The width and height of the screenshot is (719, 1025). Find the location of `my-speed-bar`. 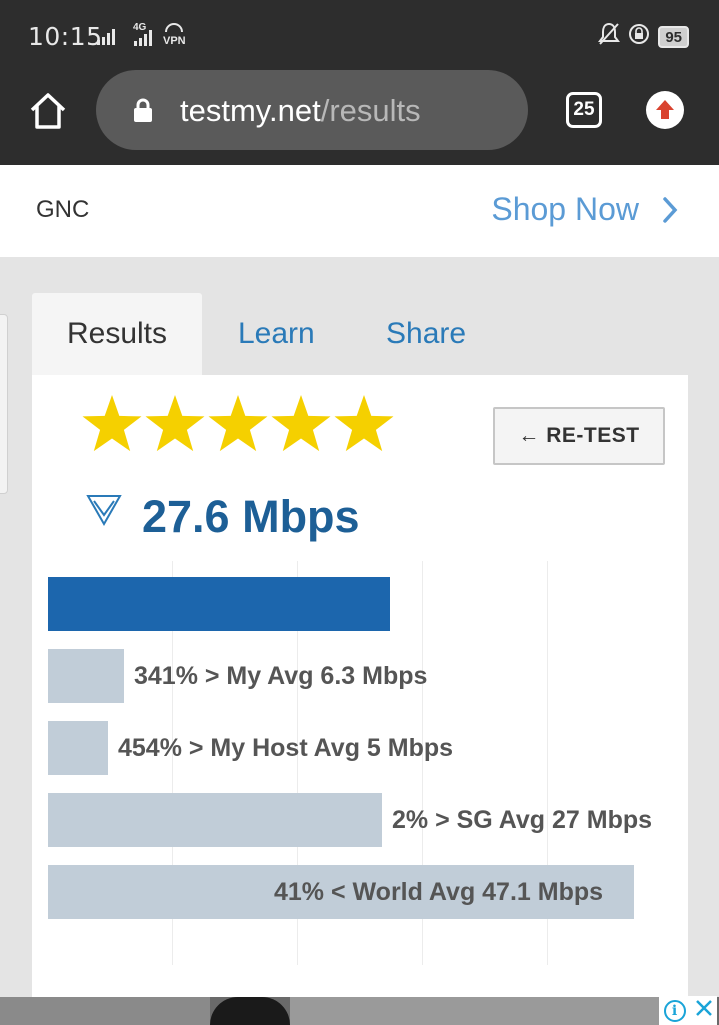

my-speed-bar is located at coordinates (219, 604).